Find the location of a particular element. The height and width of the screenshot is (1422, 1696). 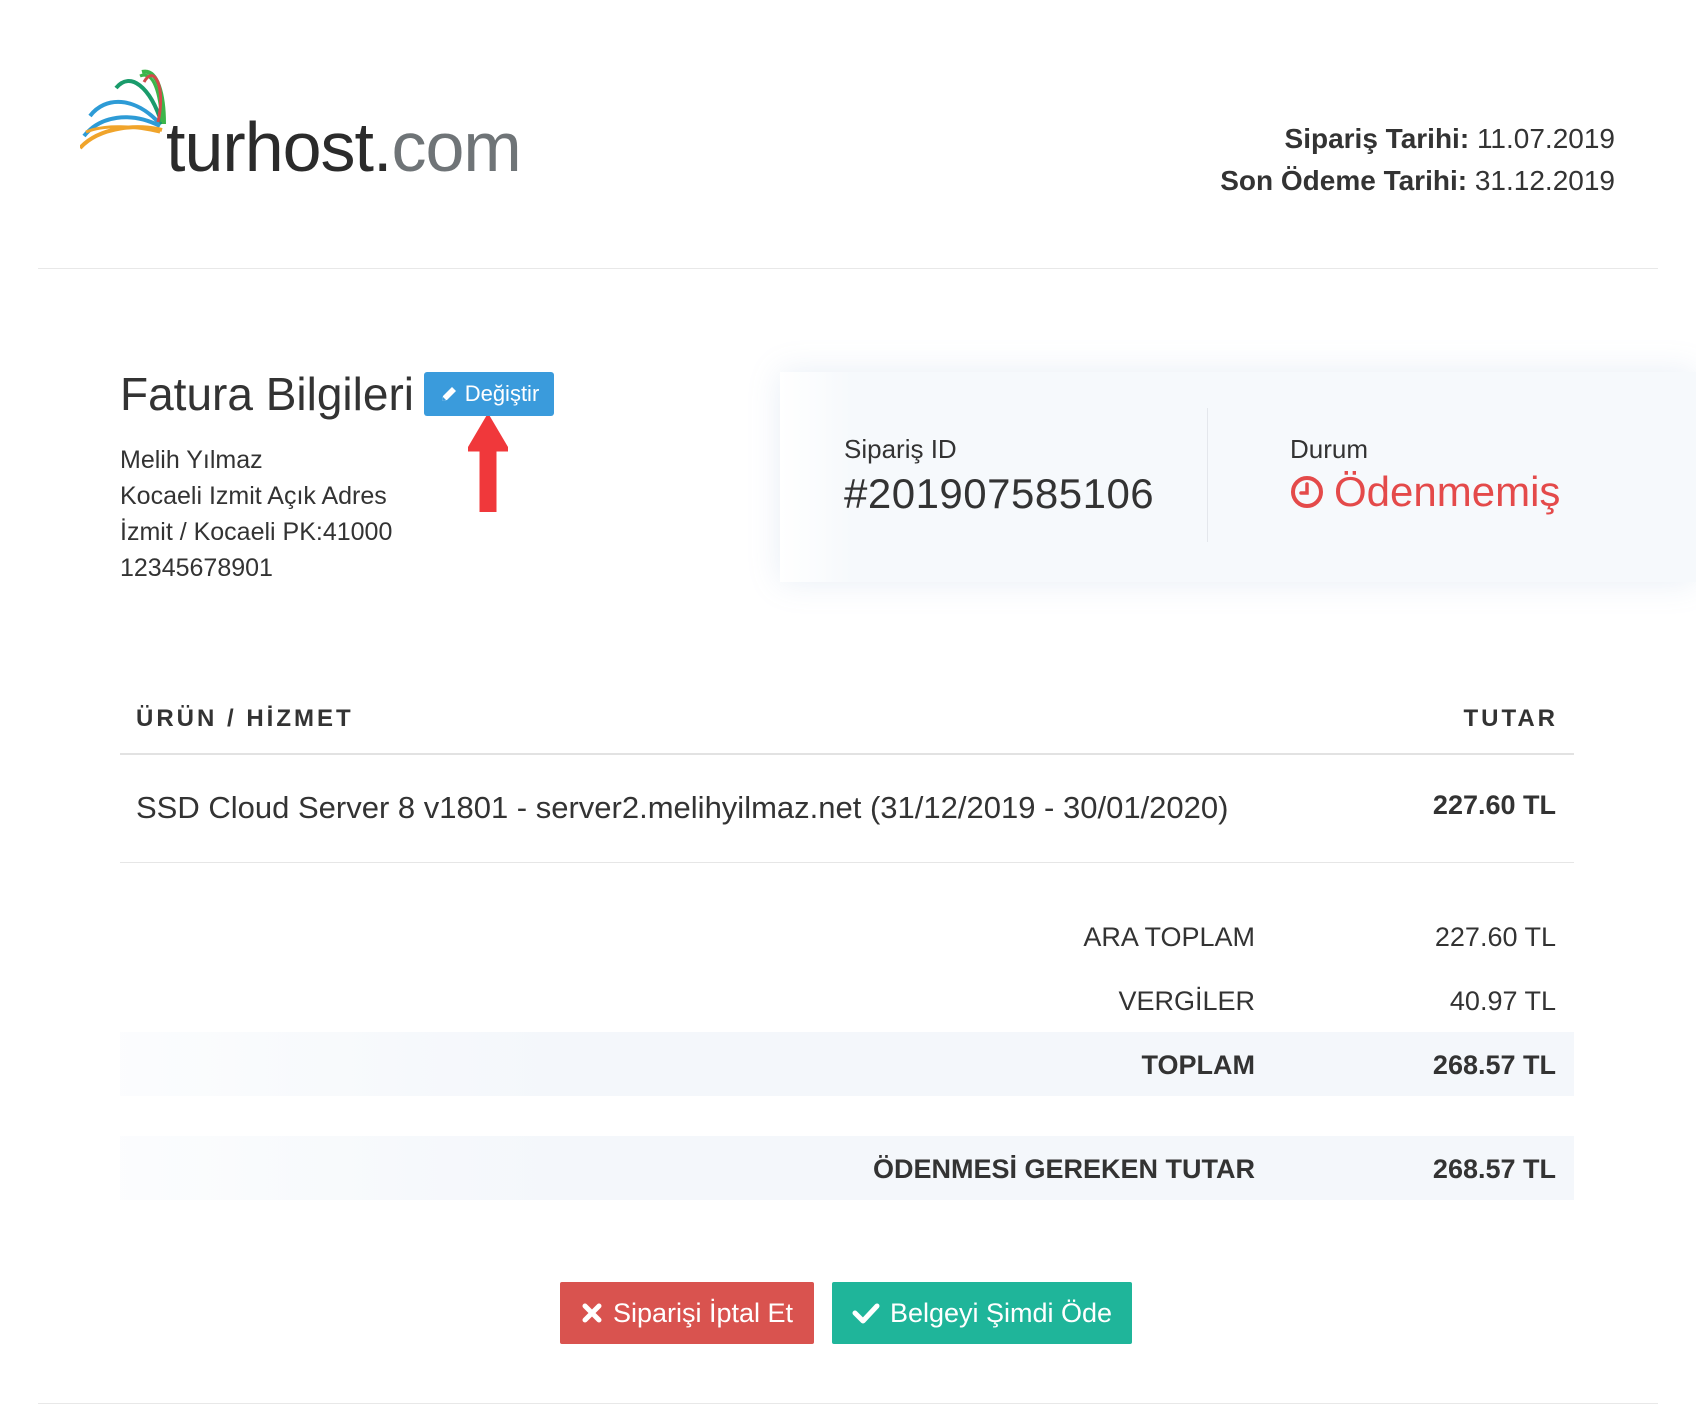

edit-billing-button: Değiştir is located at coordinates (489, 394).